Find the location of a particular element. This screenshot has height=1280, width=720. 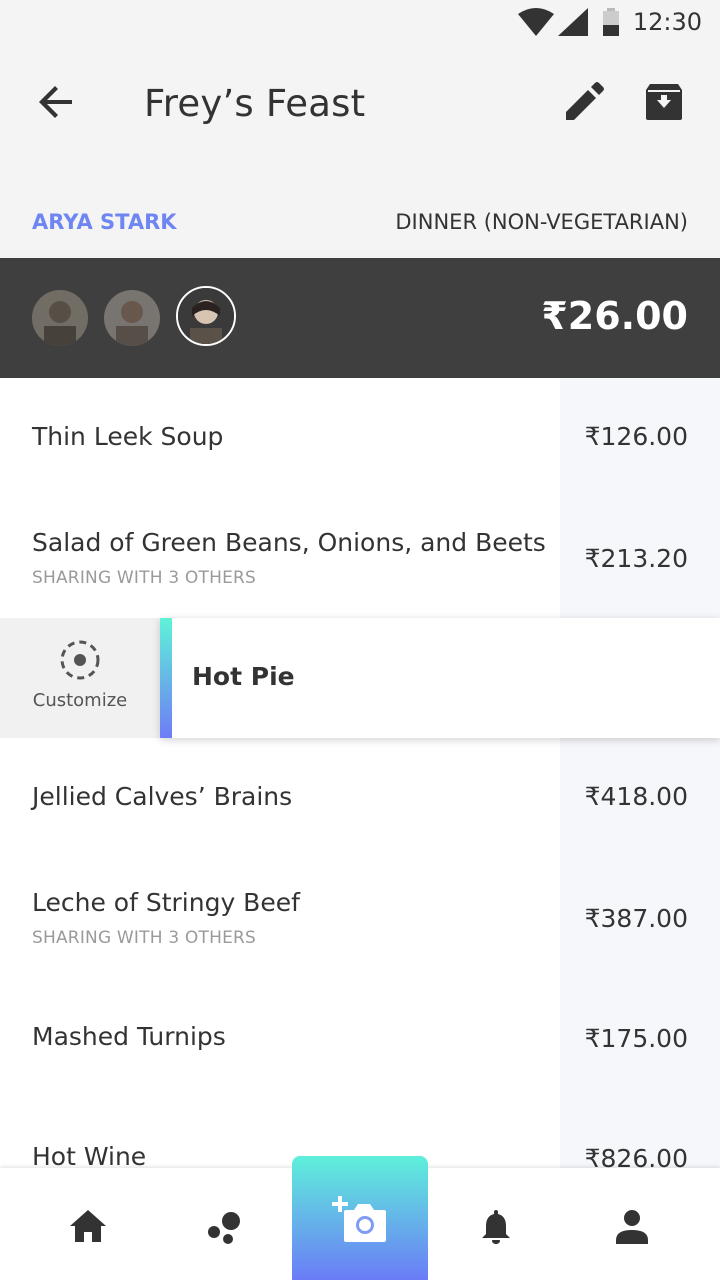

archive-icon is located at coordinates (664, 102).